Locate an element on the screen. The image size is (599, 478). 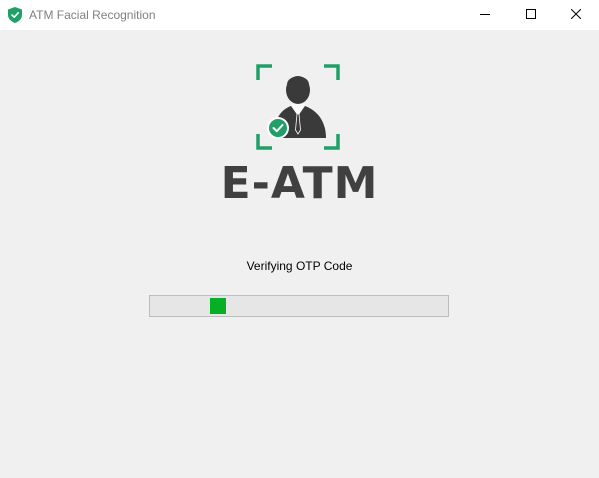
progress-marquee-block is located at coordinates (218, 306).